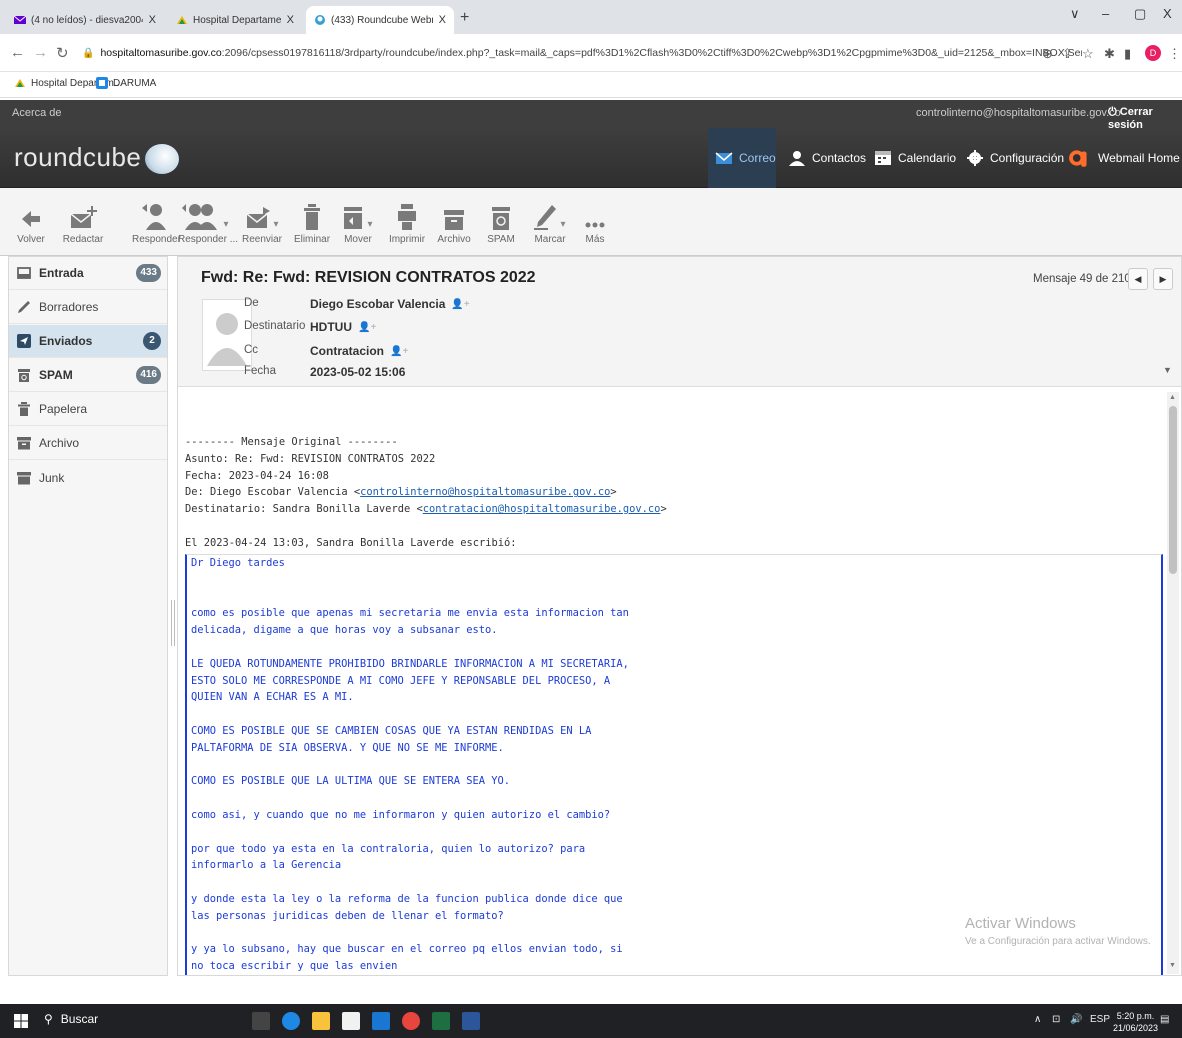  What do you see at coordinates (156, 239) in the screenshot?
I see `reply-label: Responder` at bounding box center [156, 239].